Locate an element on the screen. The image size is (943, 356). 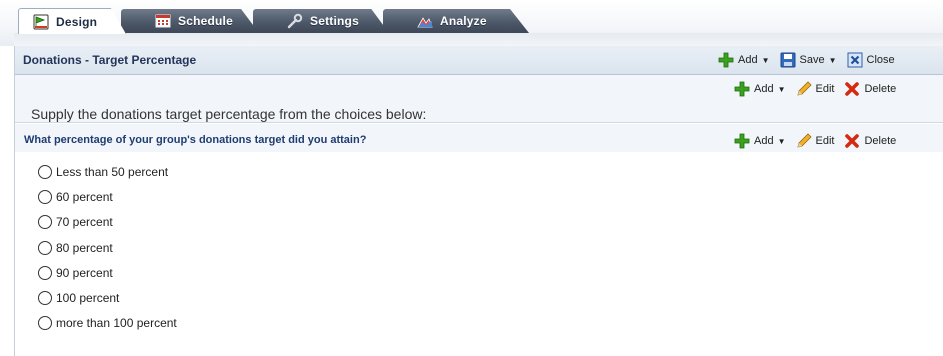
design-icon is located at coordinates (41, 22).